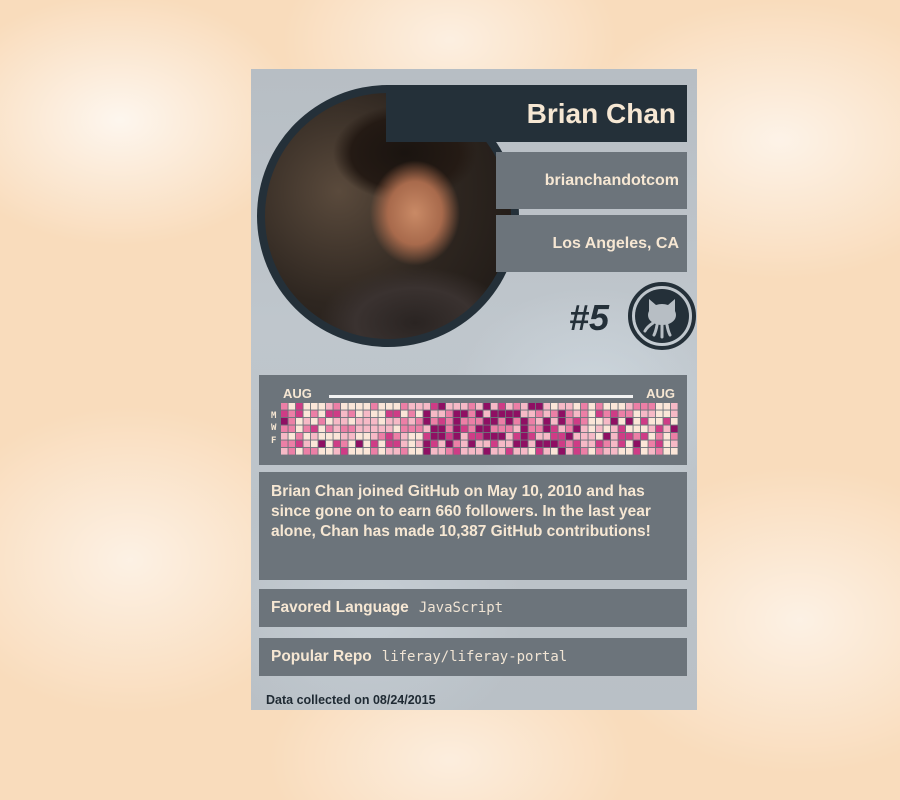 The width and height of the screenshot is (900, 800). What do you see at coordinates (662, 316) in the screenshot?
I see `octocat-icon` at bounding box center [662, 316].